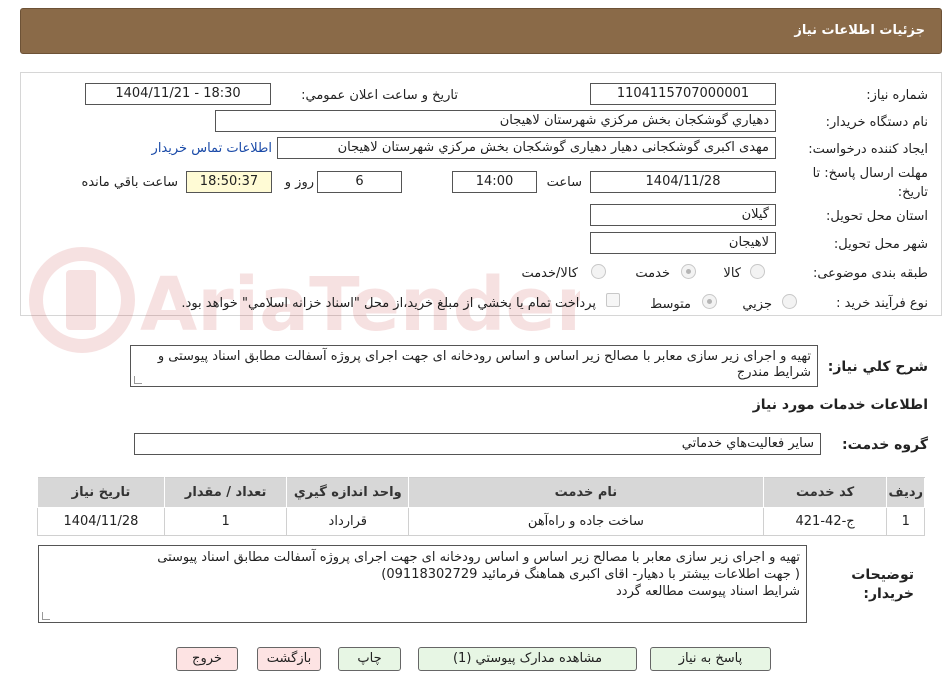 The height and width of the screenshot is (691, 944). I want to click on col-header-need-date: تاريخ نياز, so click(101, 492).